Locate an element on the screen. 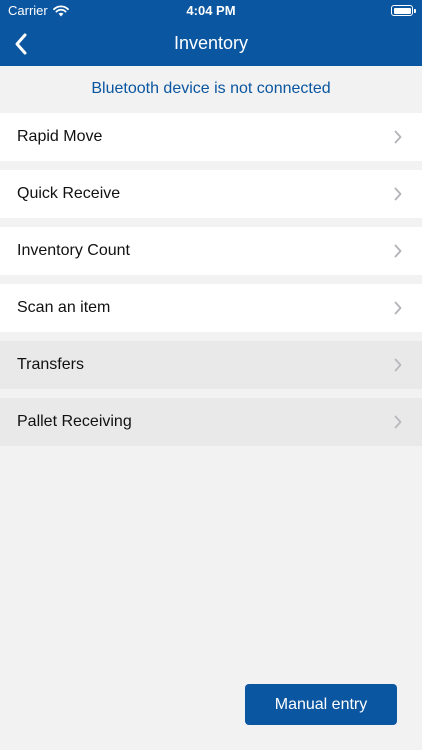 The image size is (422, 750). menu-item-scan-an-item: Scan an item is located at coordinates (211, 308).